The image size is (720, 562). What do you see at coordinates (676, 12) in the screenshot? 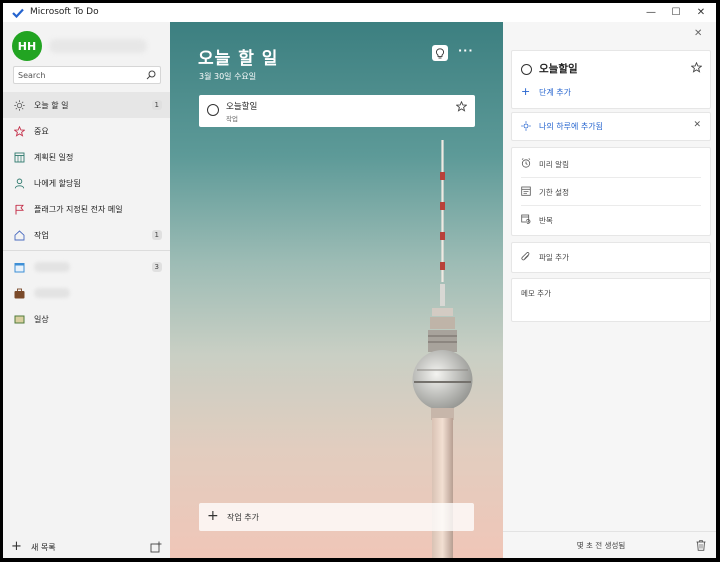
I see `maximize-button: ☐` at bounding box center [676, 12].